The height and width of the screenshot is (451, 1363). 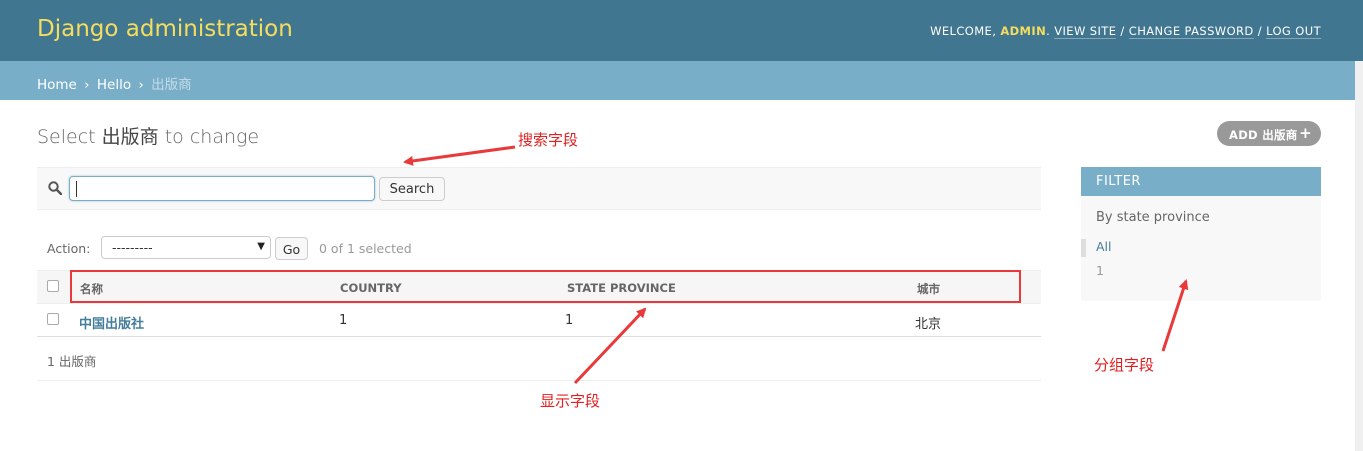 I want to click on add-button-label: ADD 出版商, so click(x=1263, y=135).